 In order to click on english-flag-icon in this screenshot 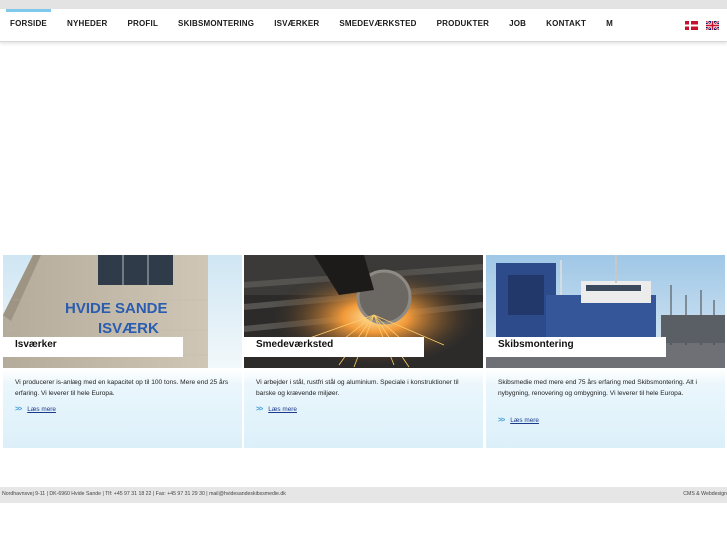, I will do `click(712, 25)`.